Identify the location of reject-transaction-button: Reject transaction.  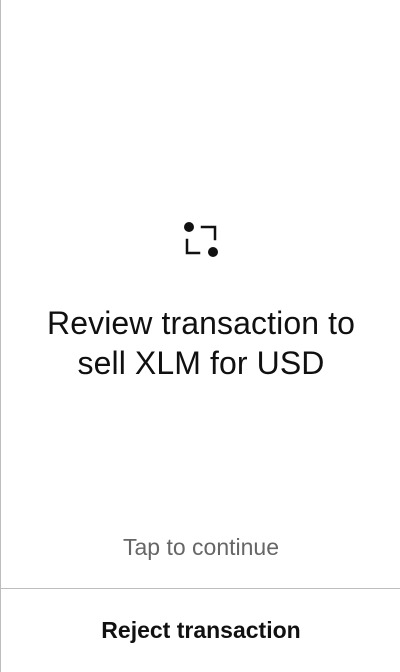
(200, 630).